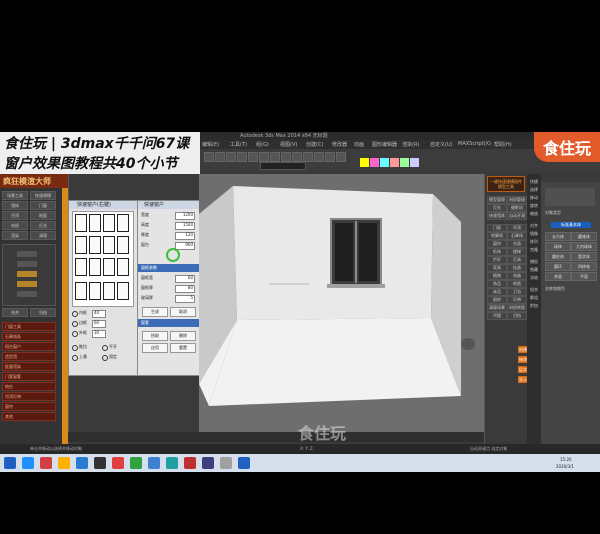 Image resolution: width=600 pixels, height=534 pixels. What do you see at coordinates (231, 157) in the screenshot?
I see `link-icon` at bounding box center [231, 157].